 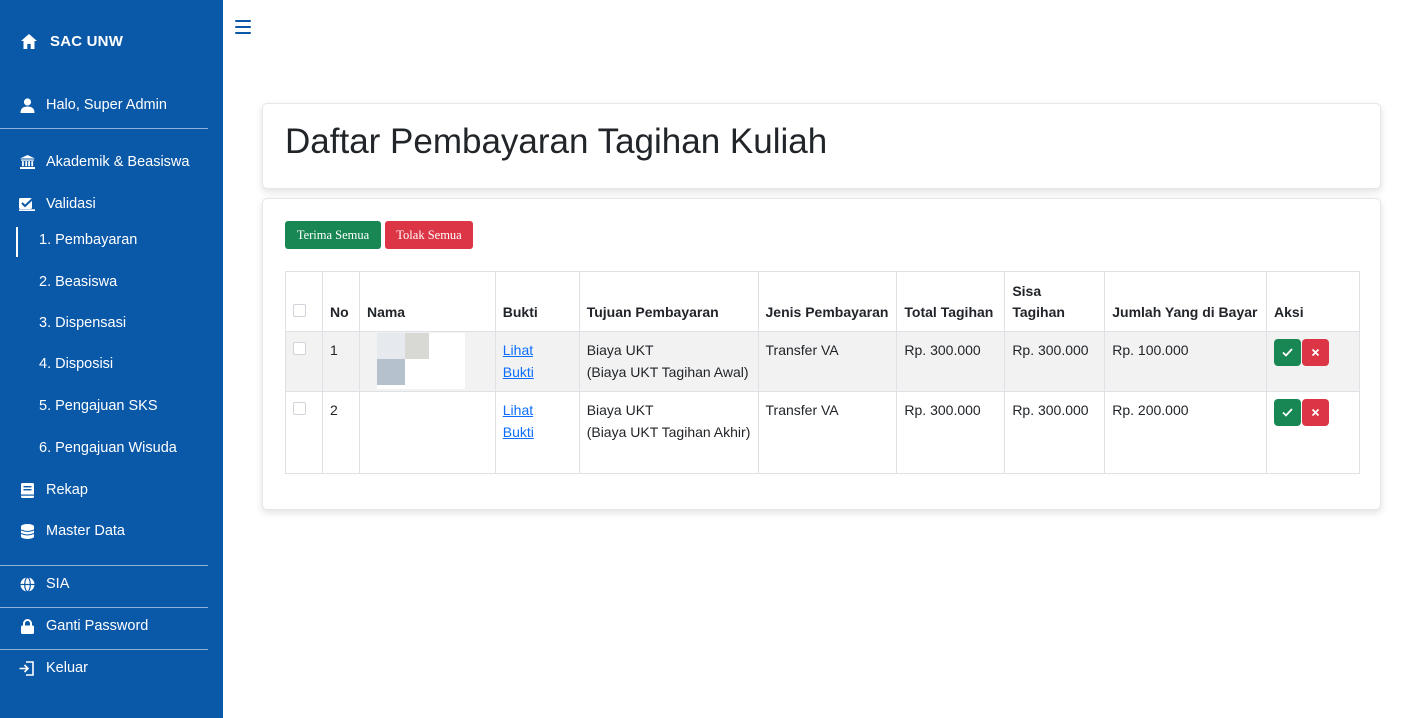 What do you see at coordinates (82, 323) in the screenshot?
I see `sidebar-item-dispensasi: 3. Dispensasi` at bounding box center [82, 323].